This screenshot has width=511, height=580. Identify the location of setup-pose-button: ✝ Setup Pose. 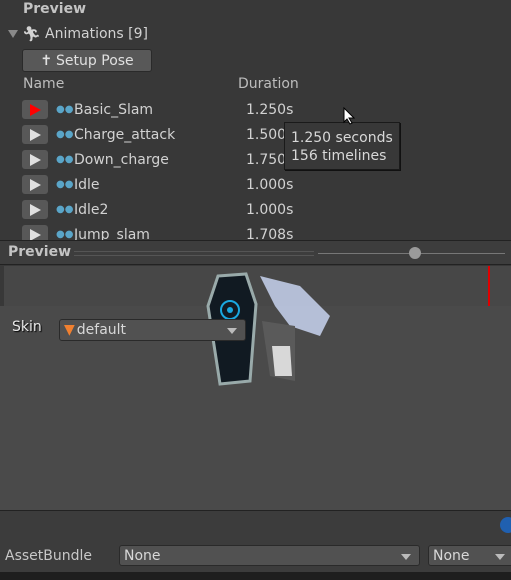
(87, 60).